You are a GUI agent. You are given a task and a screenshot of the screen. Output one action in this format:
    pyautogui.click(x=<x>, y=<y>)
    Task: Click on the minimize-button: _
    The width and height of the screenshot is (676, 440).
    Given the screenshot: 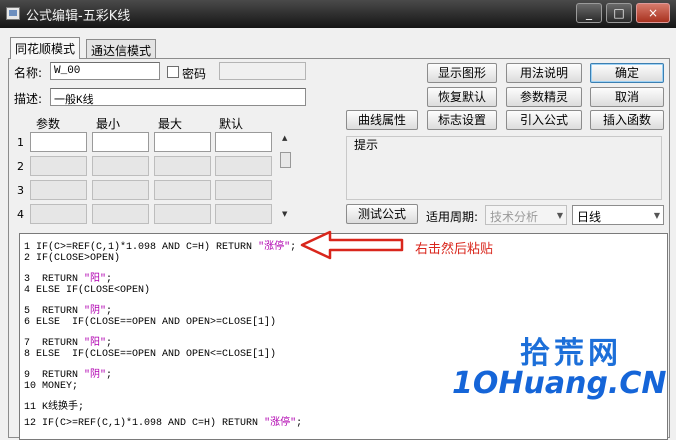 What is the action you would take?
    pyautogui.click(x=589, y=13)
    